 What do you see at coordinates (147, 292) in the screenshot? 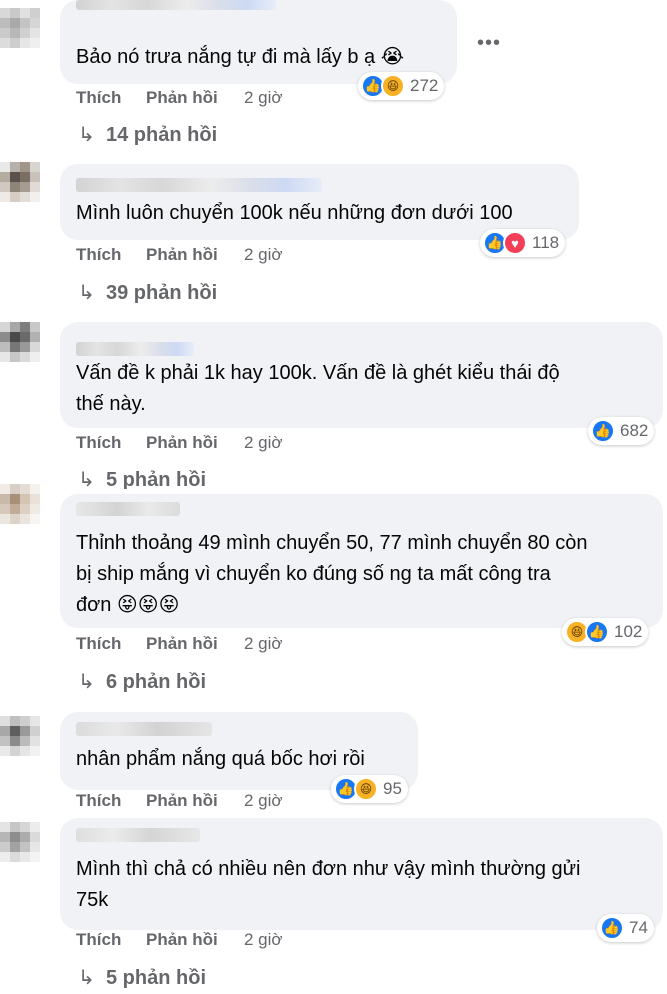
I see `view-replies-link: ↳ 39 phản hồi` at bounding box center [147, 292].